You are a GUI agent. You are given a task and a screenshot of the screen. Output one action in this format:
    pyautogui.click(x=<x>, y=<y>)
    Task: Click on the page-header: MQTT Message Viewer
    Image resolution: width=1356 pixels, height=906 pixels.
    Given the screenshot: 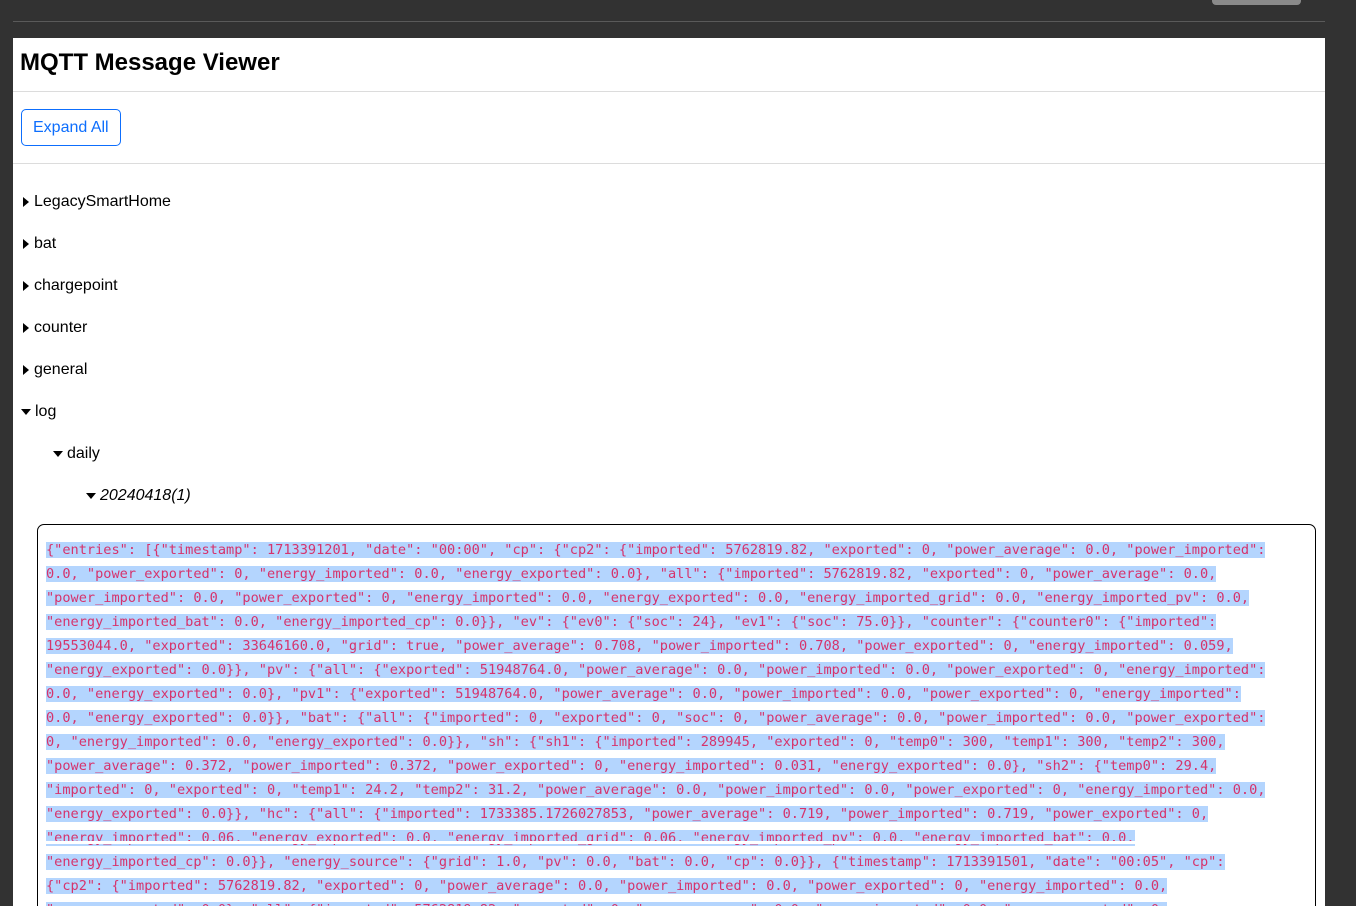 What is the action you would take?
    pyautogui.click(x=669, y=65)
    